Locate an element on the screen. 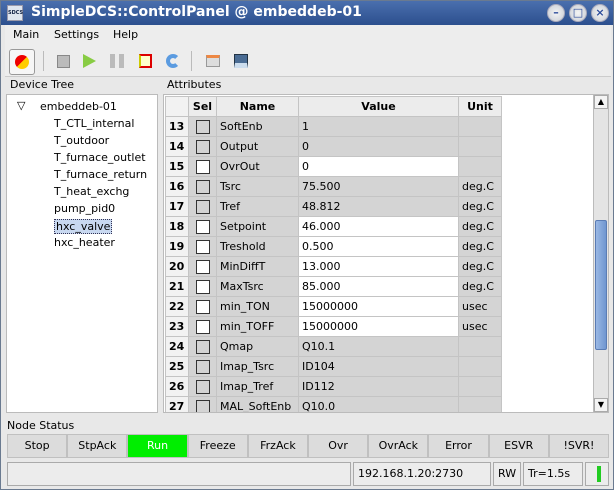  table-row: 26 Imap_Tref ID112 is located at coordinates (333, 386).